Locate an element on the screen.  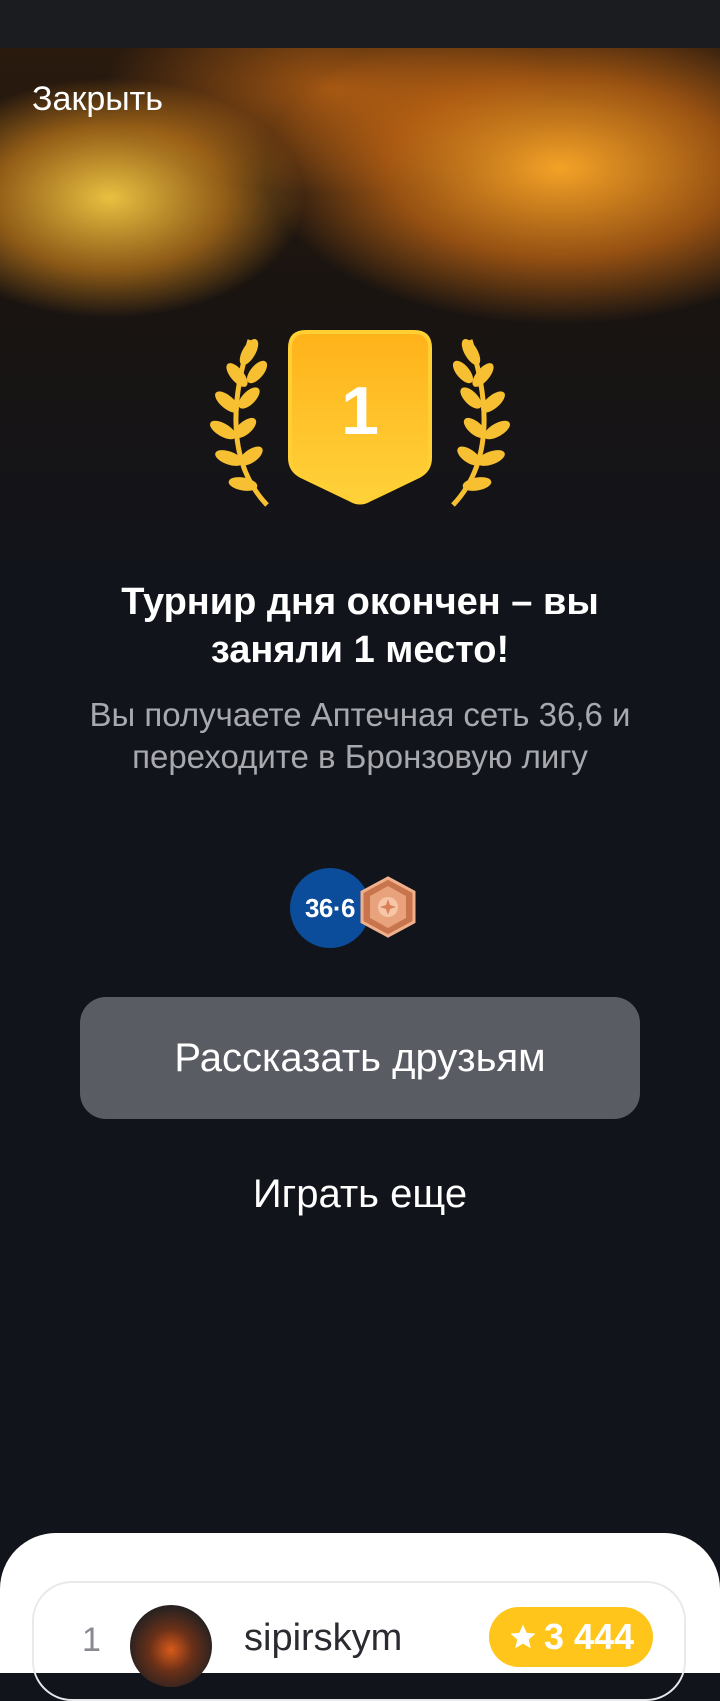
rewards-row: 36·6 is located at coordinates (355, 909).